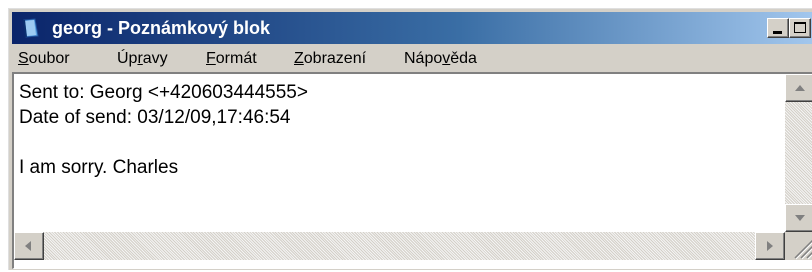 Image resolution: width=812 pixels, height=272 pixels. What do you see at coordinates (155, 117) in the screenshot?
I see `text-line-2: Date of send: 03/12/09,17:46:54` at bounding box center [155, 117].